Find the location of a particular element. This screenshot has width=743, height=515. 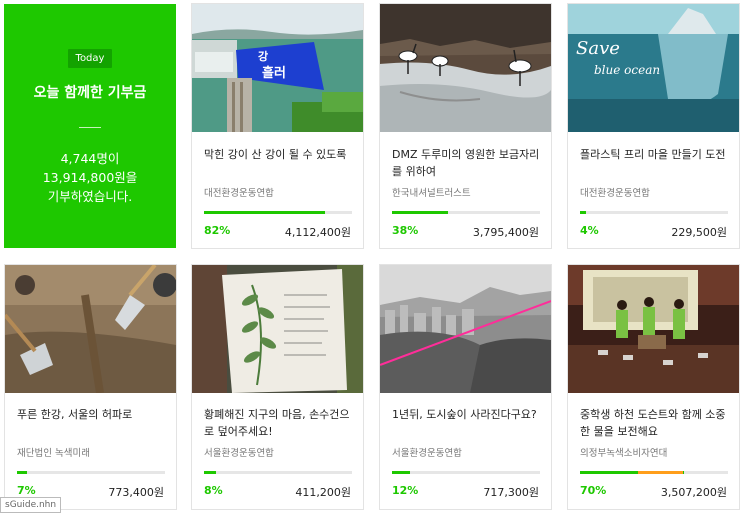

campaign-card-city-forest: 1년뒤, 도시숲이 사라진다구요? 서울환경운동연합 12% 717,300원 is located at coordinates (465, 387).